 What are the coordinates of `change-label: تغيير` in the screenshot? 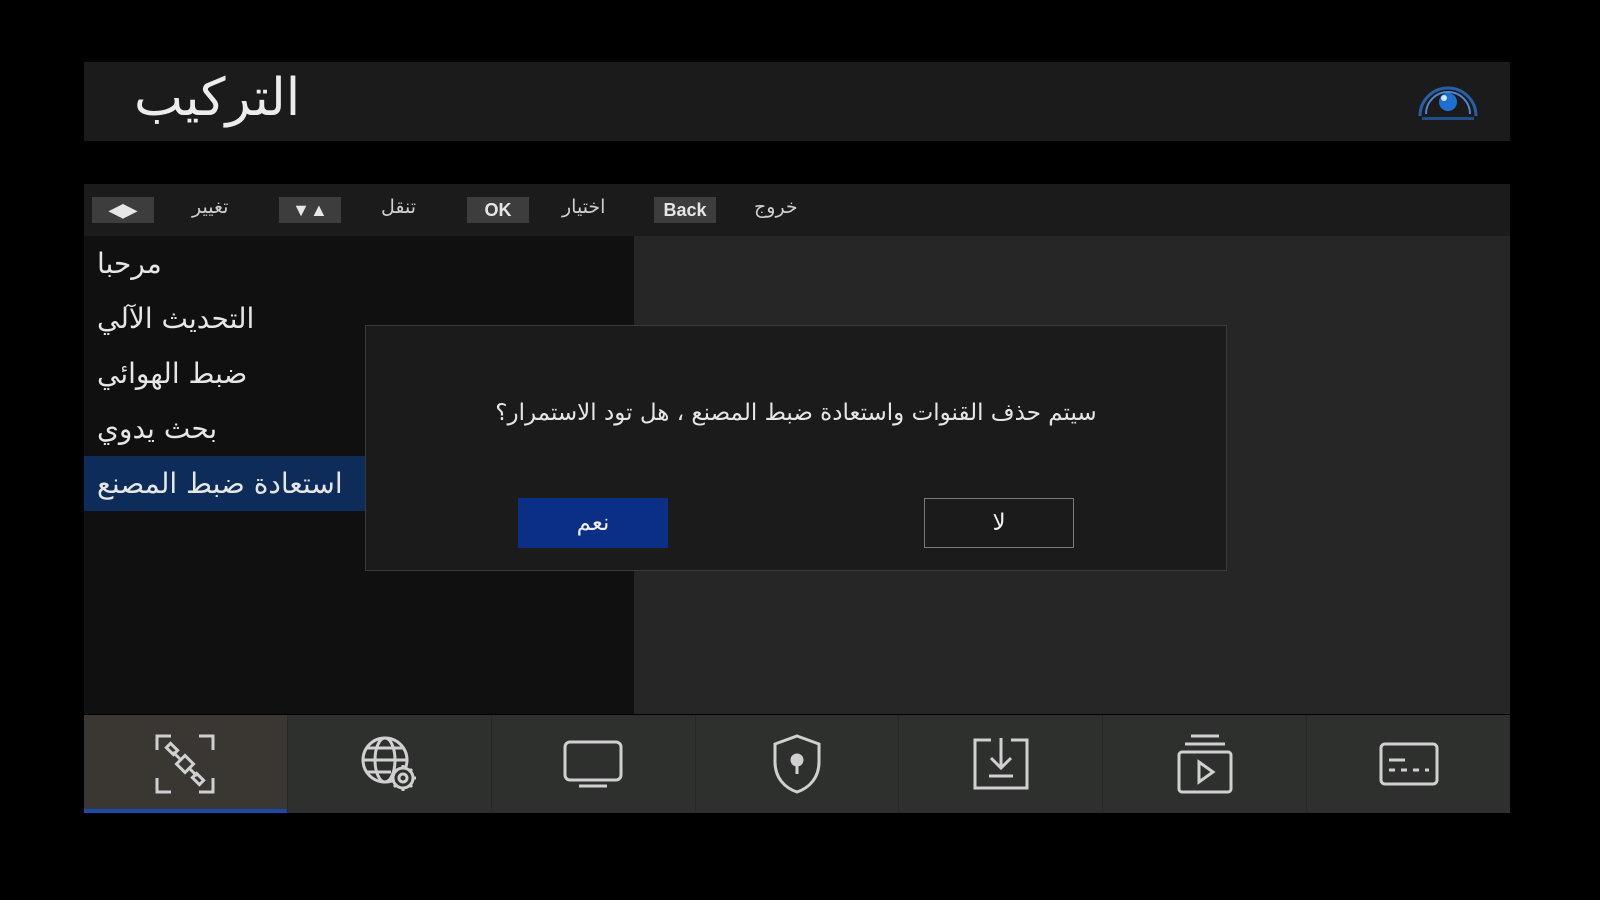 It's located at (210, 207).